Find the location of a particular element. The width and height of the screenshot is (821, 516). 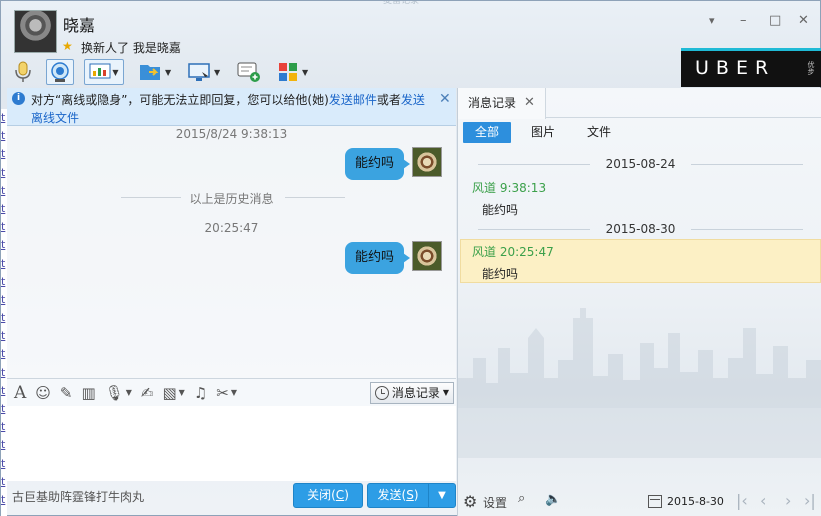

send-button-key: S is located at coordinates (410, 495).